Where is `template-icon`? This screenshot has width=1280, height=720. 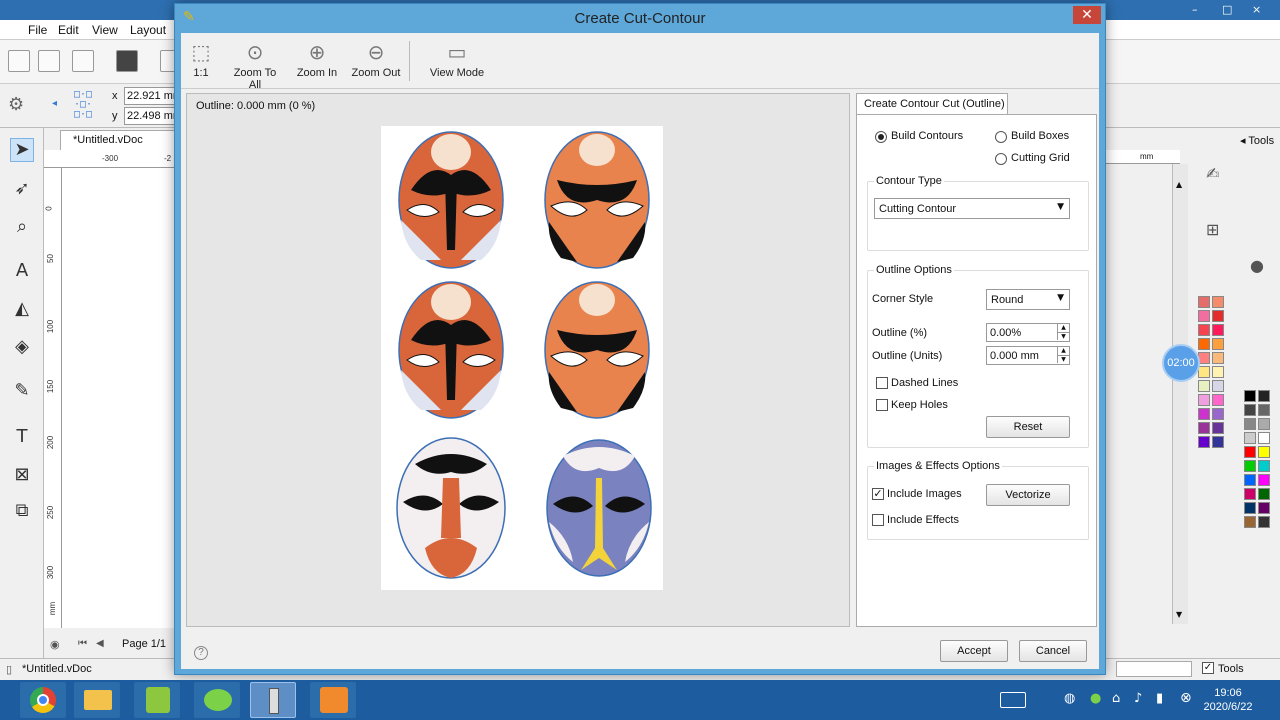
template-icon is located at coordinates (83, 61).